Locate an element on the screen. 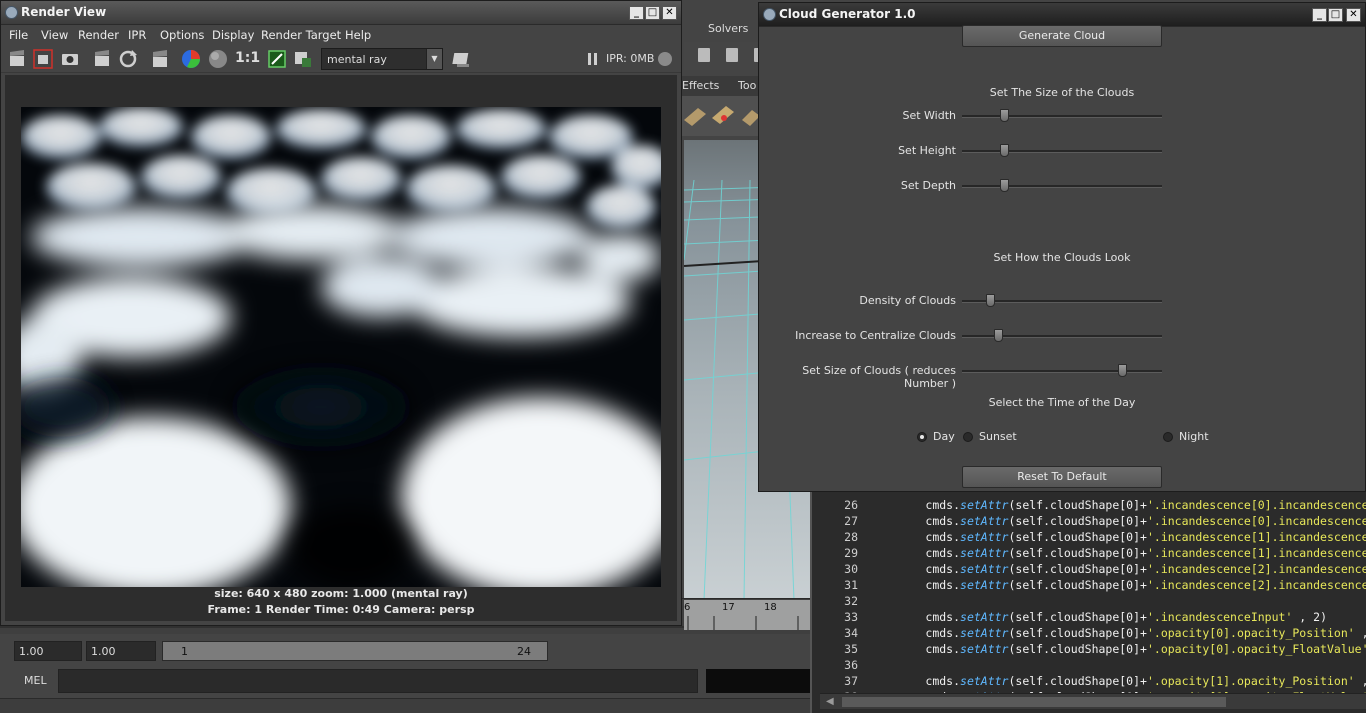 The image size is (1366, 713). clapper-icon is located at coordinates (17, 59).